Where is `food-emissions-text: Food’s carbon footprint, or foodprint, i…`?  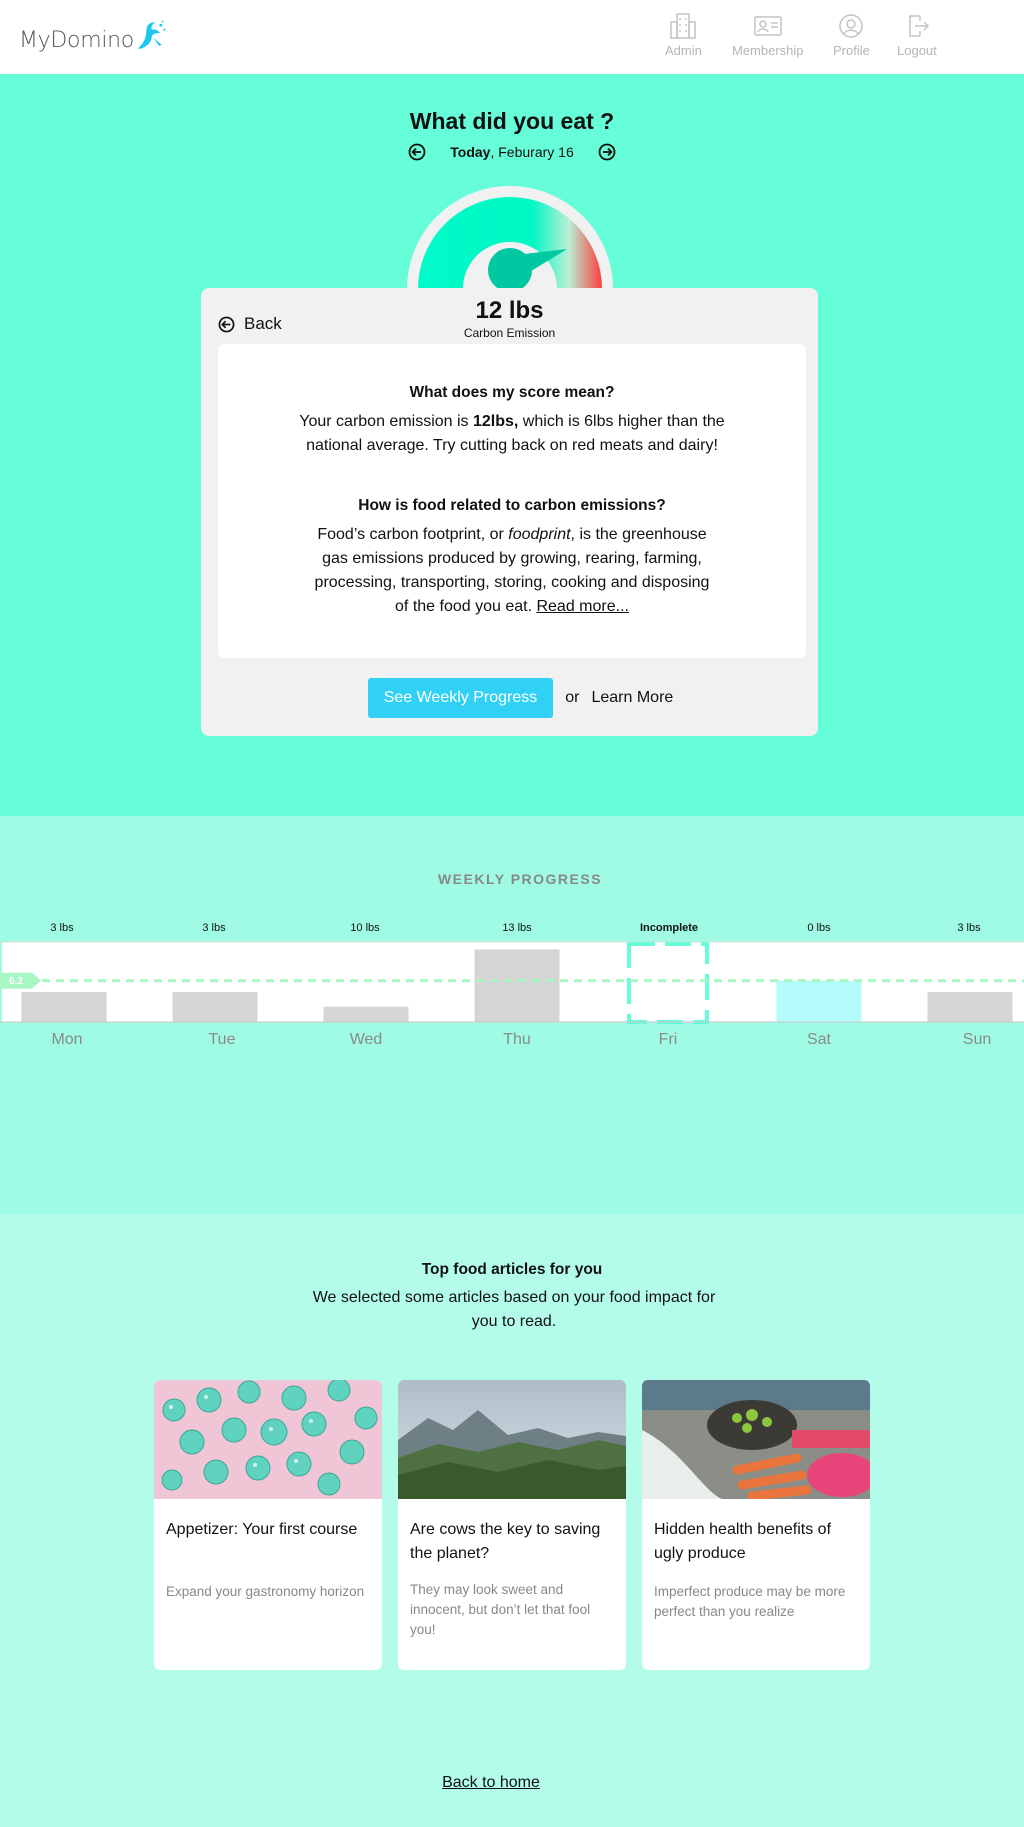 food-emissions-text: Food’s carbon footprint, or foodprint, i… is located at coordinates (512, 570).